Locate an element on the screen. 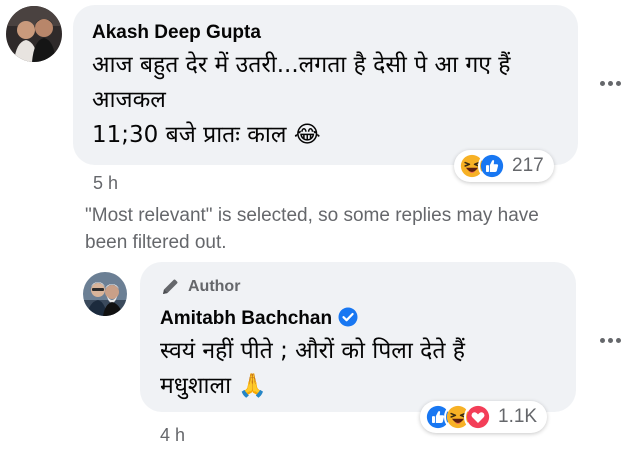 The height and width of the screenshot is (454, 640). author-badge-label: Author is located at coordinates (214, 286).